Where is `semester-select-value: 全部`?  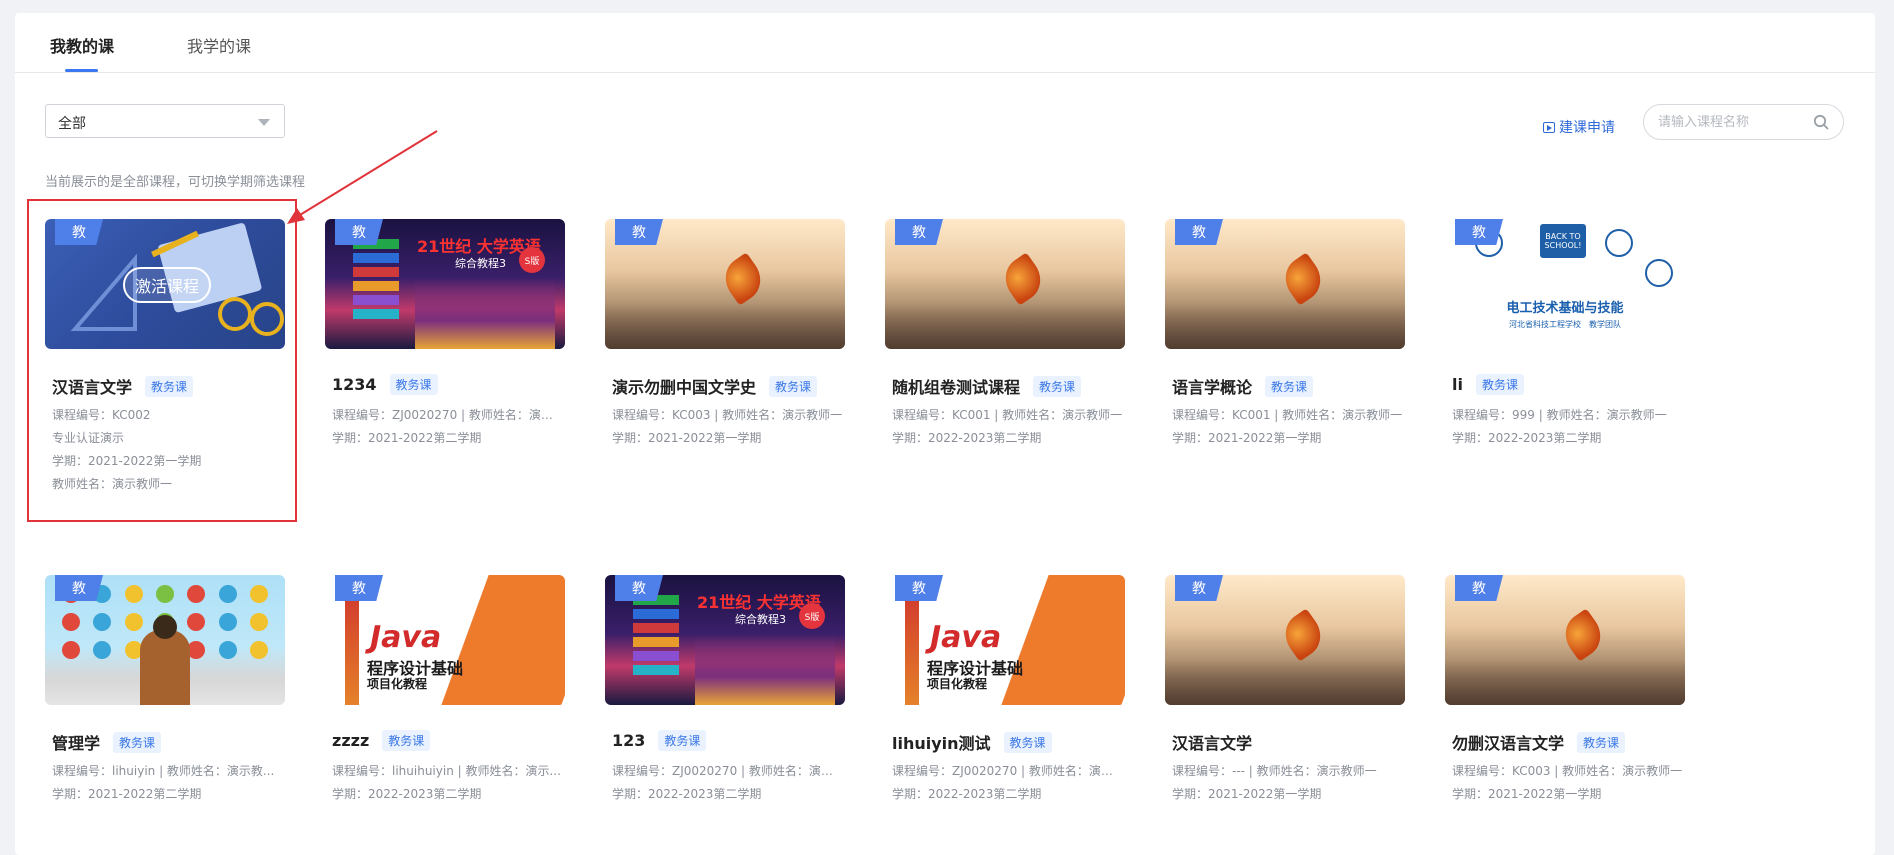
semester-select-value: 全部 is located at coordinates (72, 124).